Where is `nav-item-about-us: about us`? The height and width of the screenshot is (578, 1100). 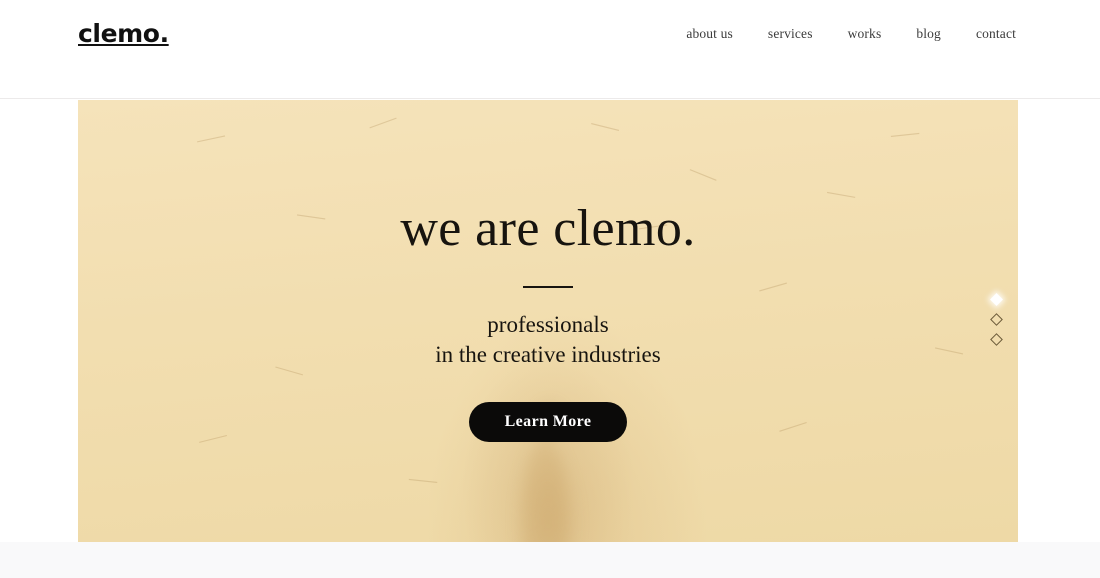
nav-item-about-us: about us is located at coordinates (709, 34).